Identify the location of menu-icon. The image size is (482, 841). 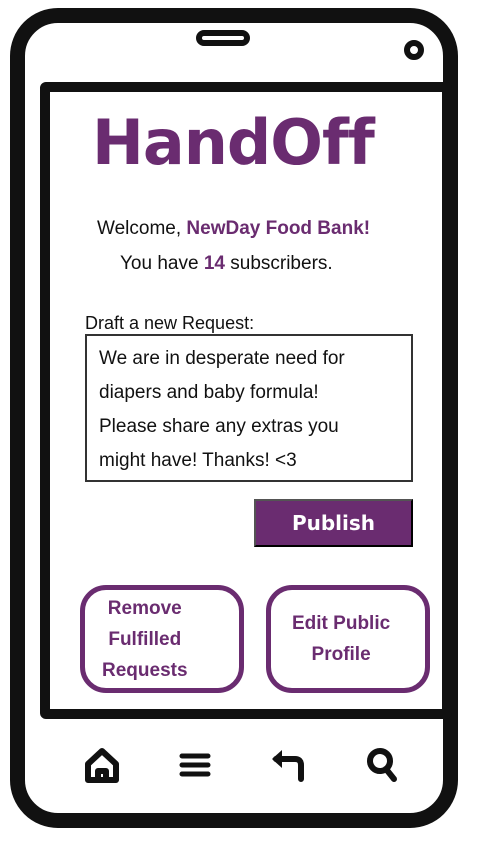
(195, 765).